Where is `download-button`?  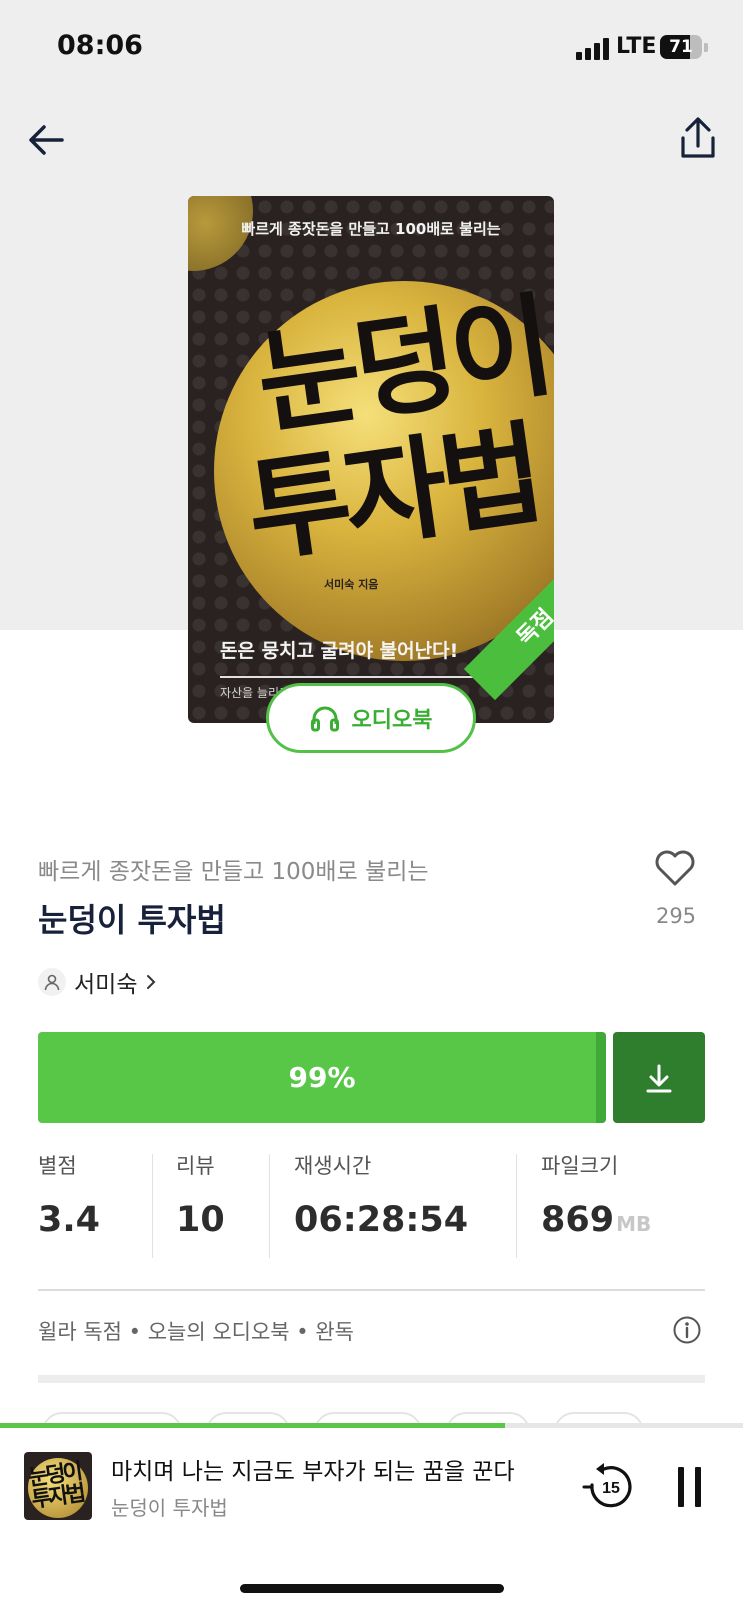
download-button is located at coordinates (659, 1077).